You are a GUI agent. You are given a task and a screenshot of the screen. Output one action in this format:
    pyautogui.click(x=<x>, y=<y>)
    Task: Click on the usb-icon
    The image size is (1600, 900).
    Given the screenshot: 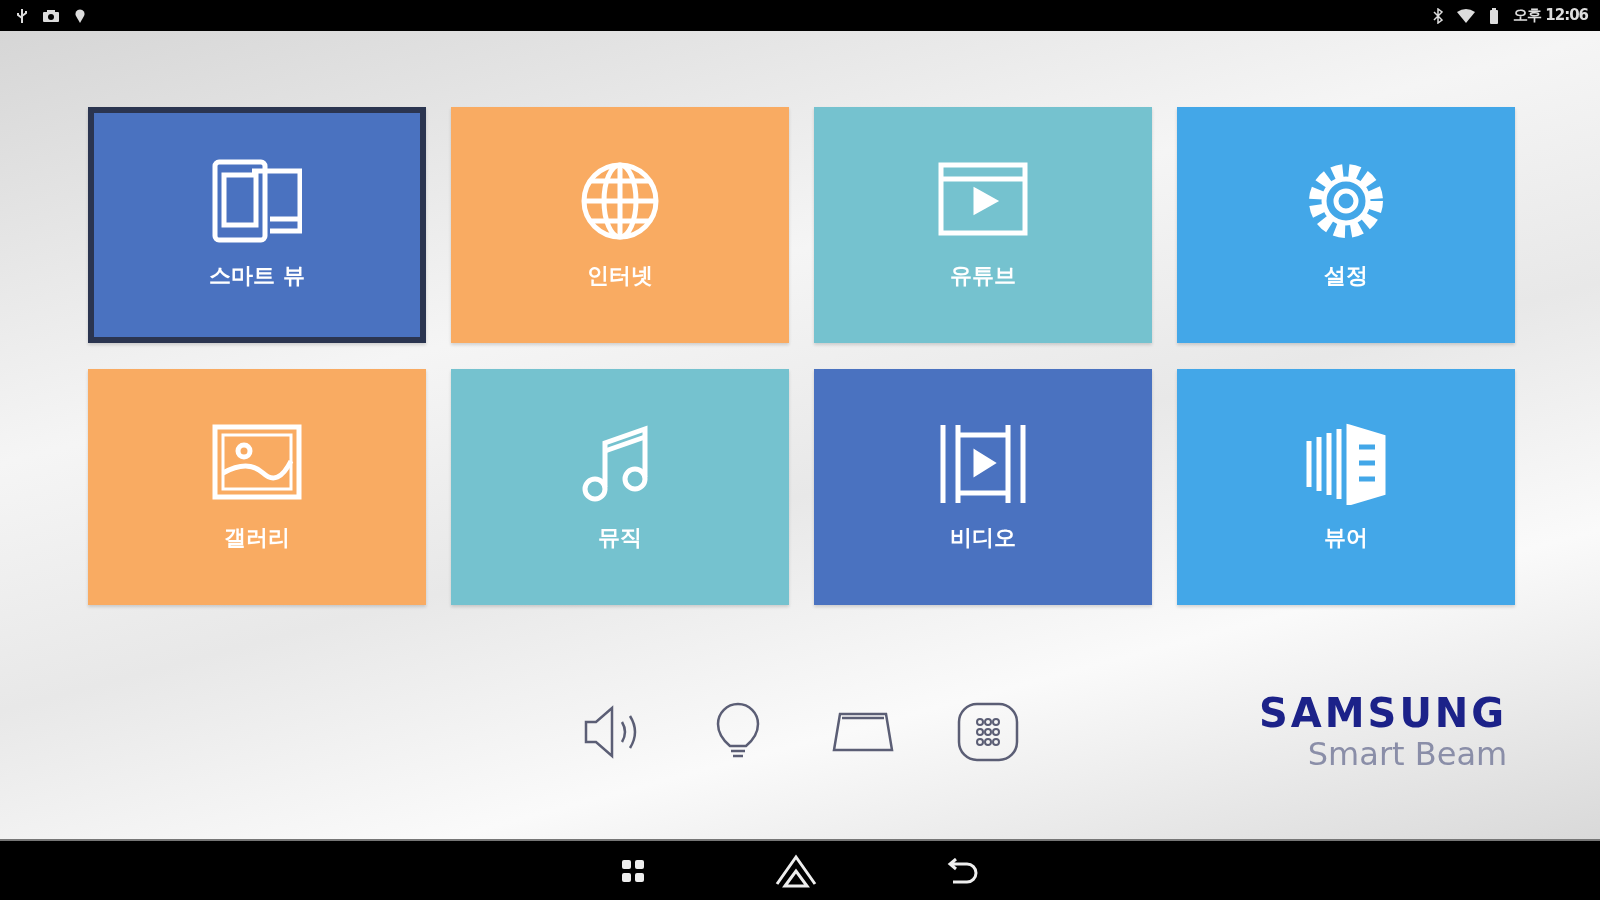 What is the action you would take?
    pyautogui.click(x=22, y=15)
    